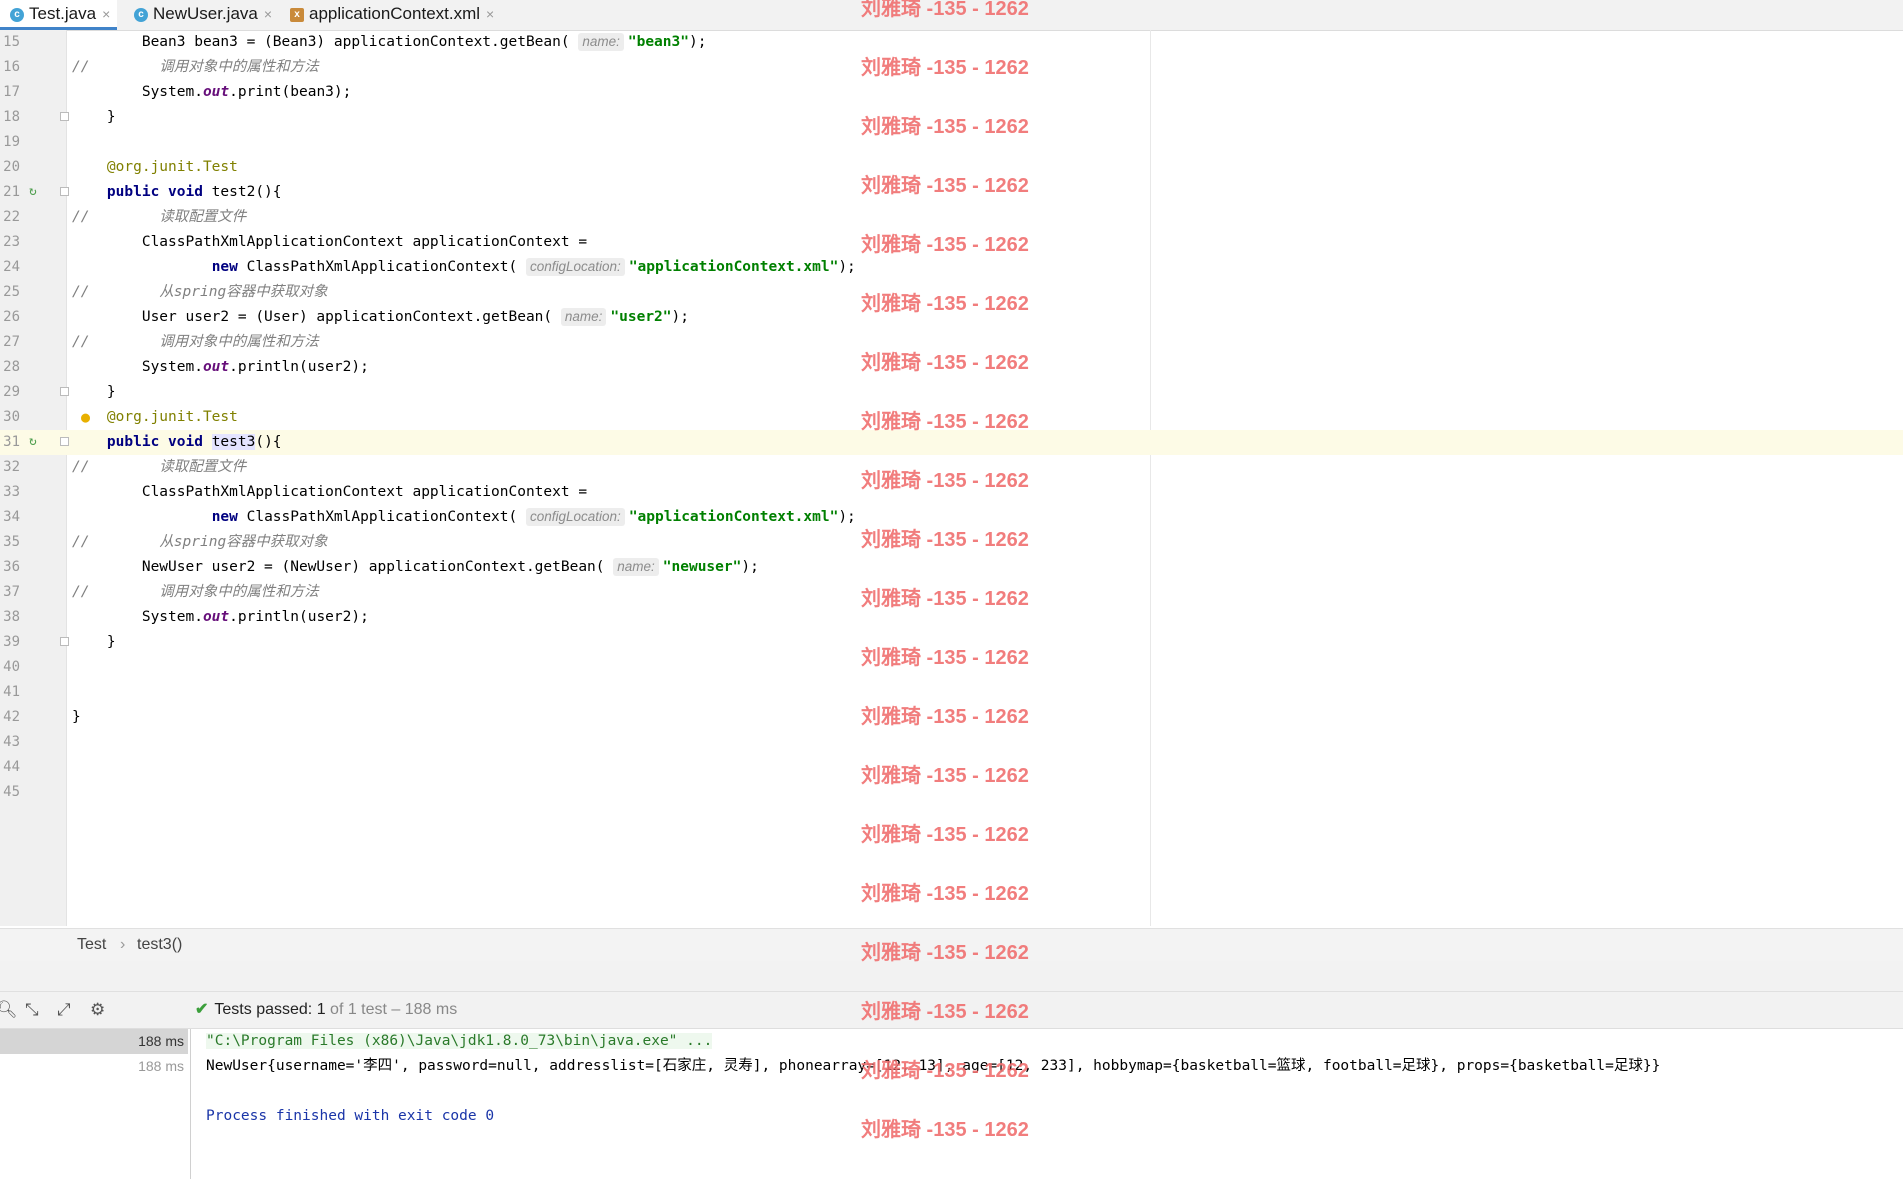  What do you see at coordinates (58, 15) in the screenshot?
I see `tab-test-java: c Test.java ×` at bounding box center [58, 15].